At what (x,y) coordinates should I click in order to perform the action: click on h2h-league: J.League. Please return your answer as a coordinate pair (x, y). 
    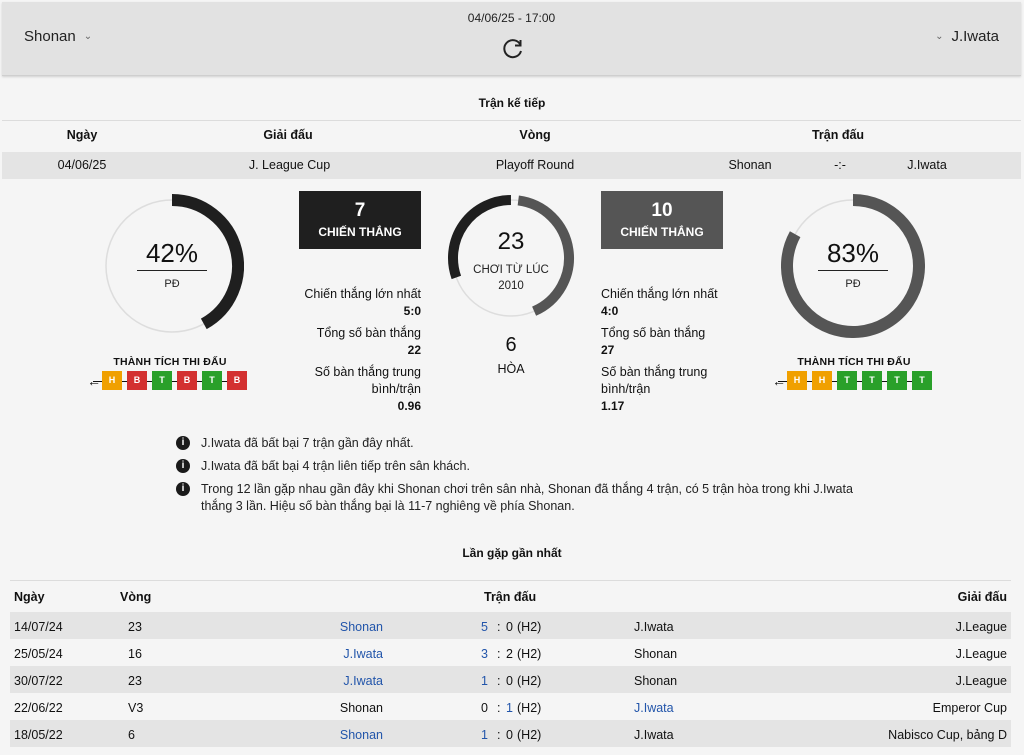
    Looking at the image, I should click on (981, 627).